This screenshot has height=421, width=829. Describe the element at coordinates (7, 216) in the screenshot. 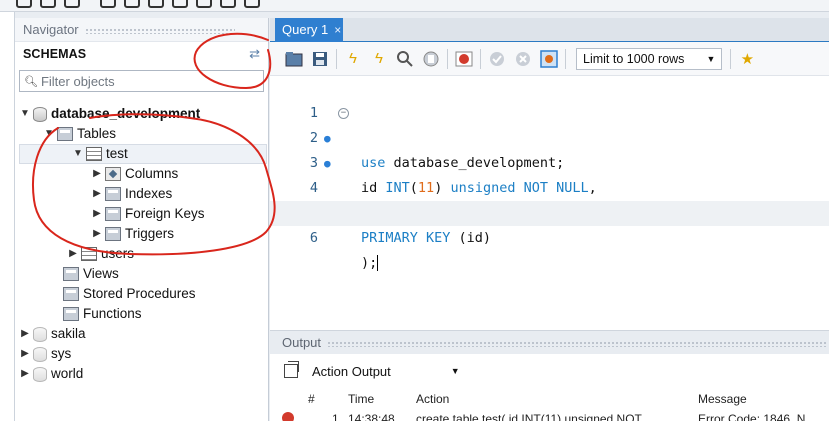

I see `left-edge-panel` at that location.